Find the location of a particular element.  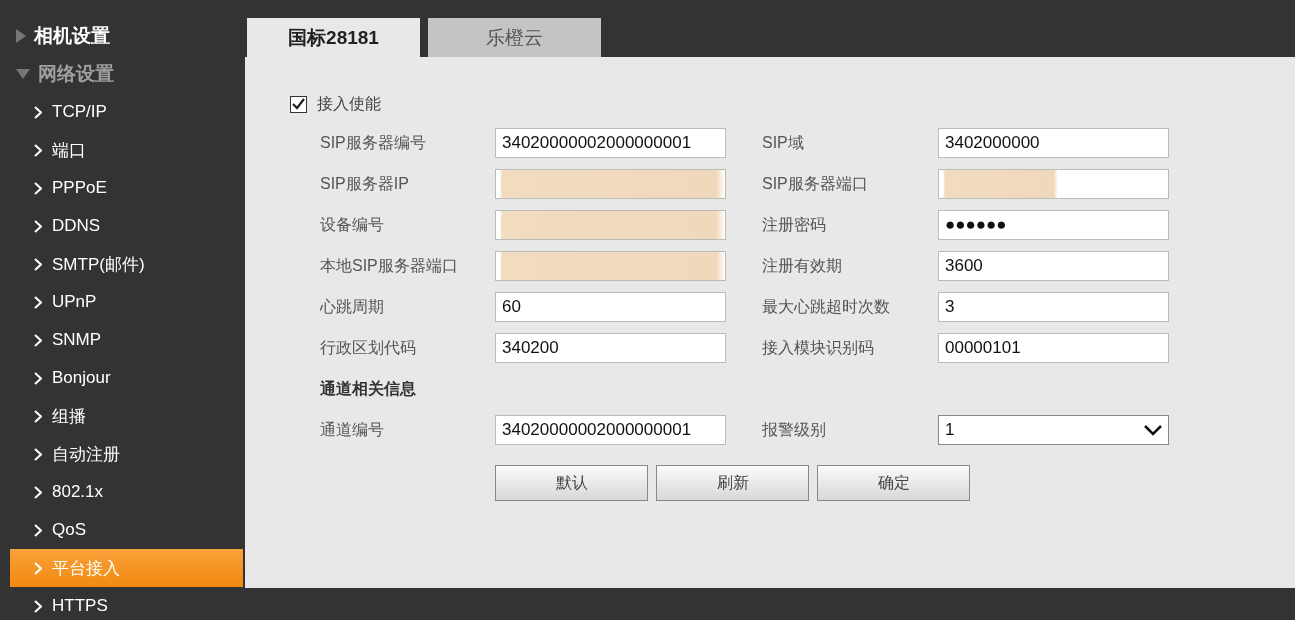

action-button: 刷新 is located at coordinates (732, 483).